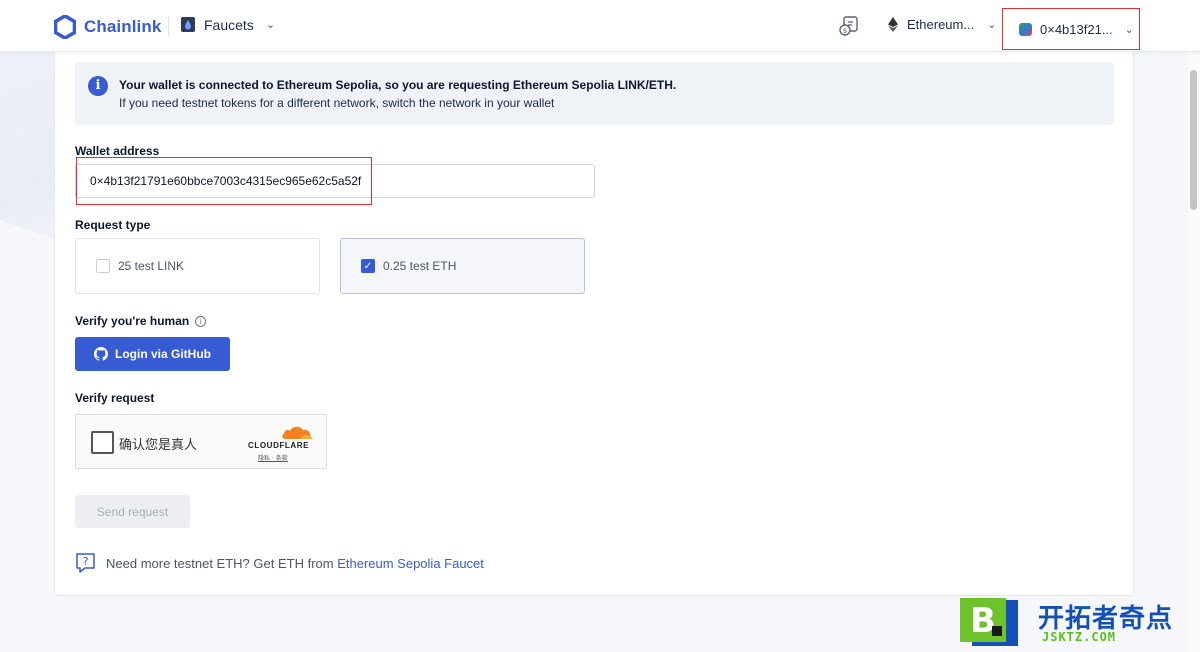 This screenshot has height=652, width=1200. What do you see at coordinates (65, 27) in the screenshot?
I see `chainlink-hexagon-icon` at bounding box center [65, 27].